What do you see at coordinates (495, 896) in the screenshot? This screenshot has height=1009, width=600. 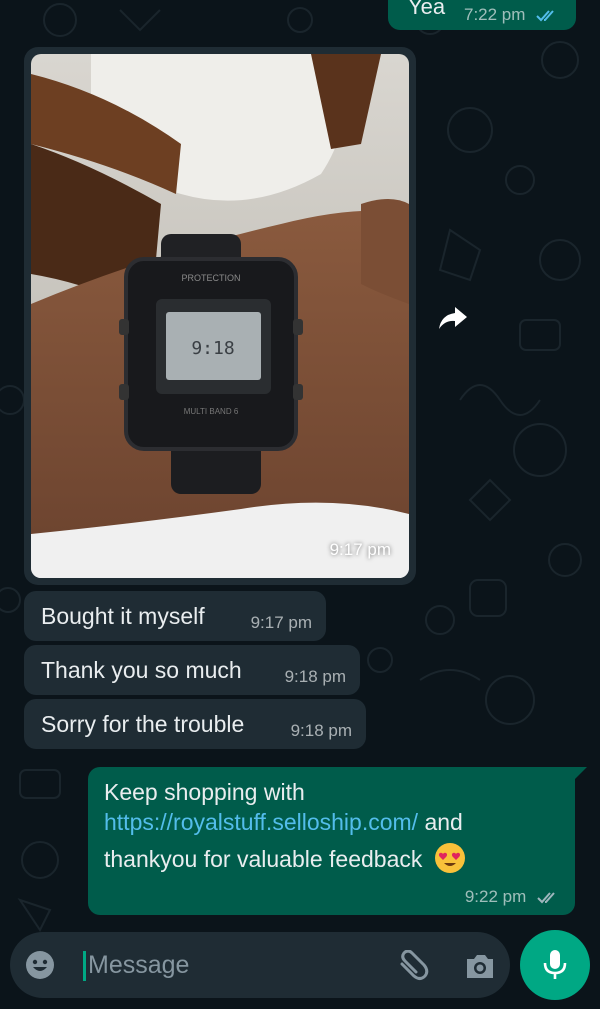 I see `message-time: 9:22 pm` at bounding box center [495, 896].